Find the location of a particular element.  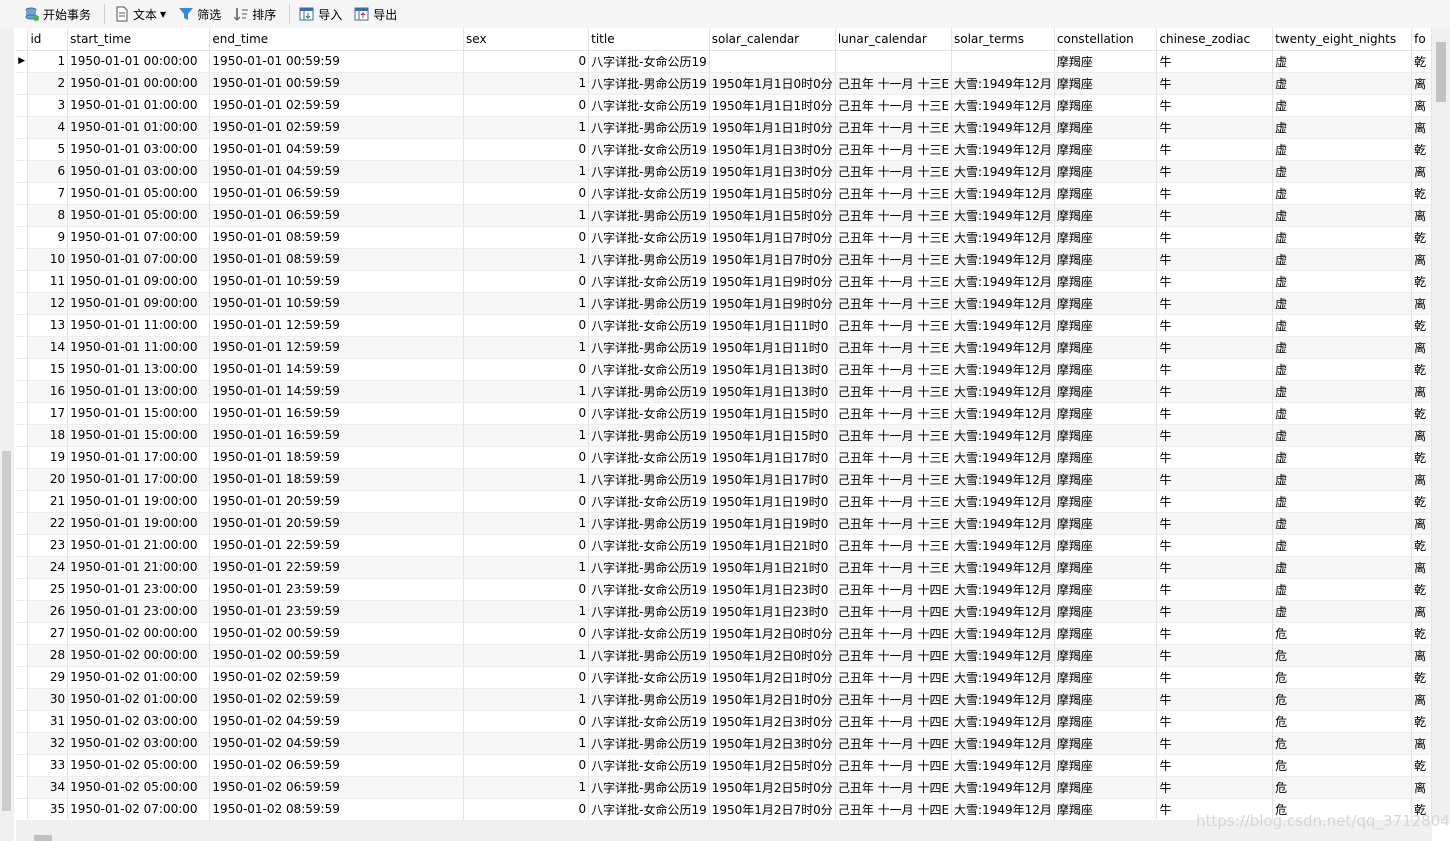

vertical-scroll-thumb is located at coordinates (1441, 72).